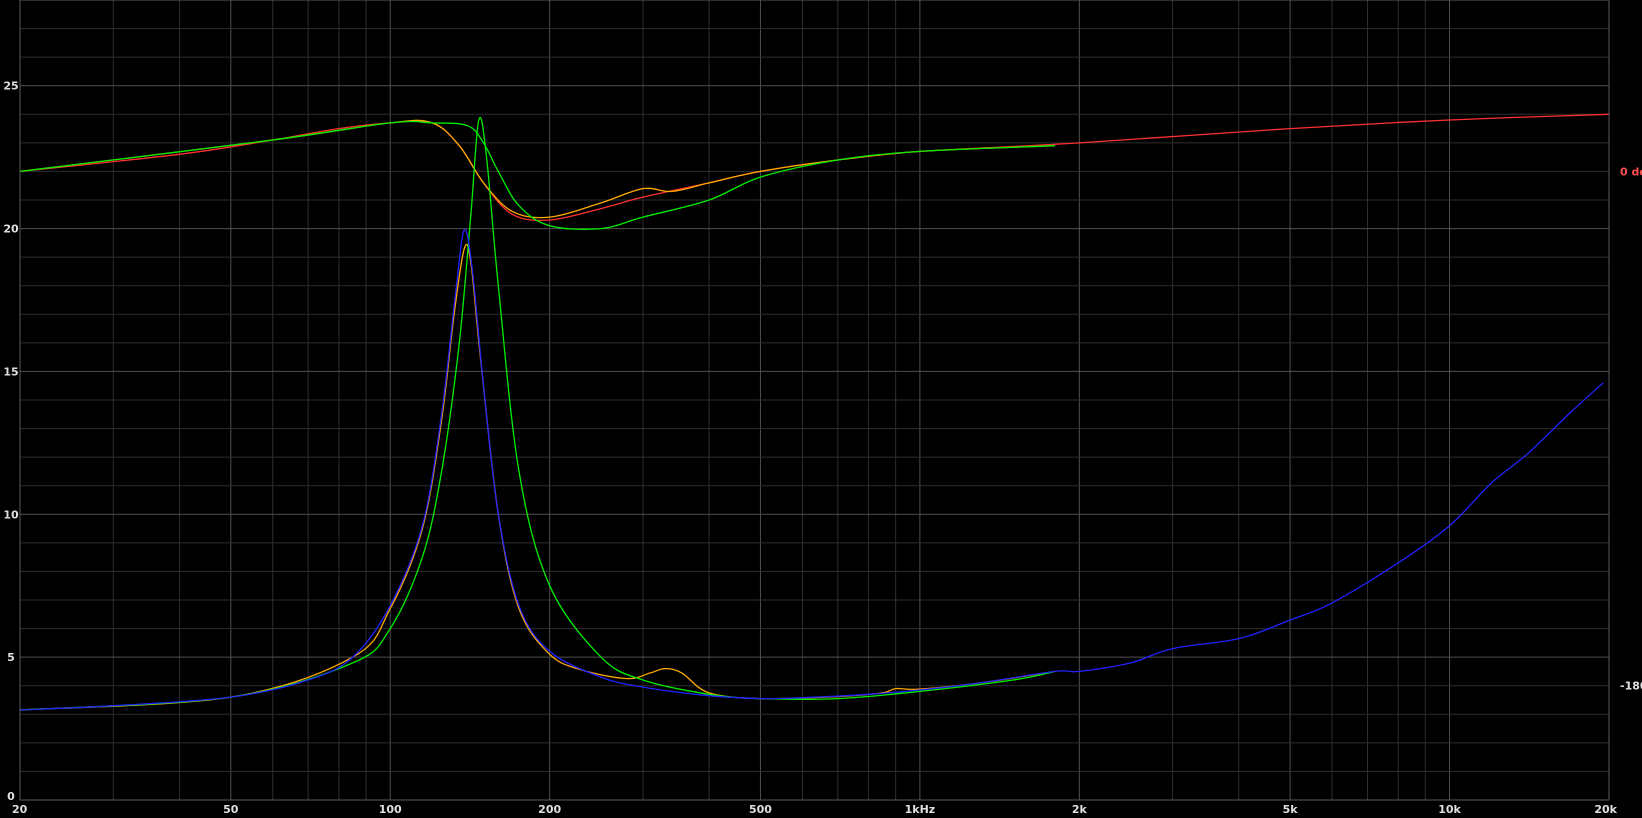 This screenshot has width=1642, height=818. I want to click on x-tick-label: 50, so click(231, 809).